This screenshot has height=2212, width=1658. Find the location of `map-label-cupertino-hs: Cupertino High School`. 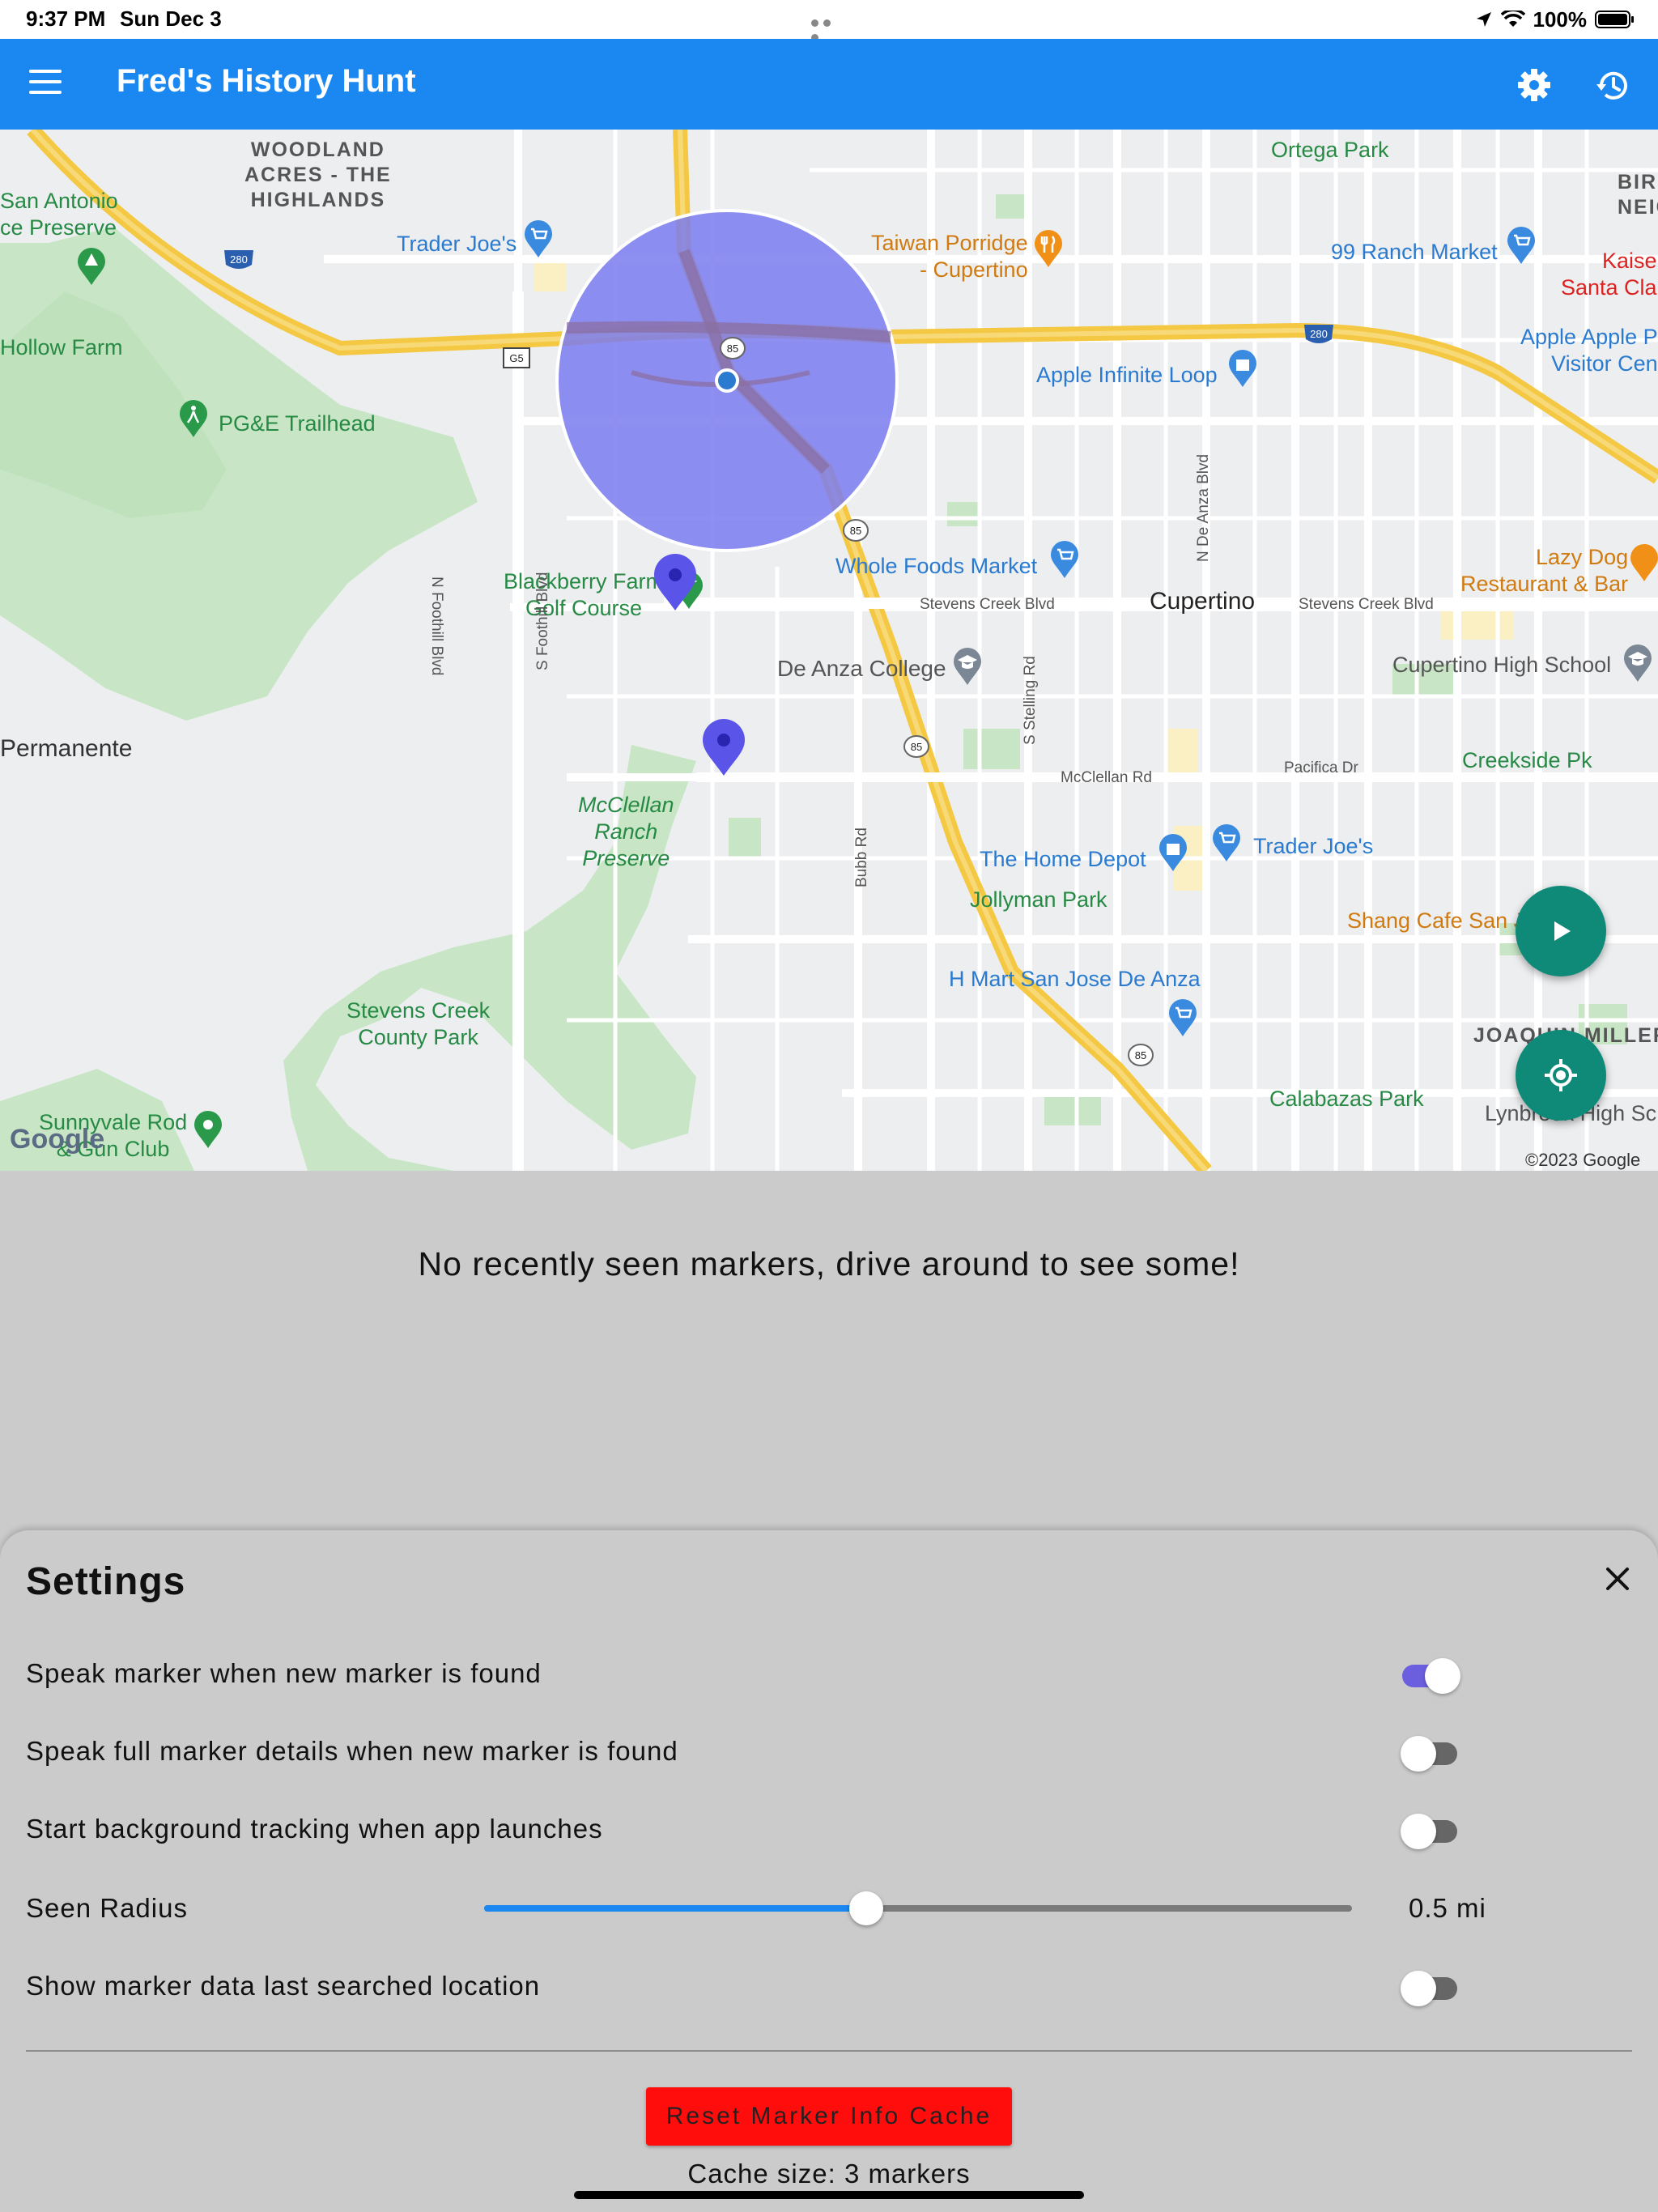

map-label-cupertino-hs: Cupertino High School is located at coordinates (1501, 665).